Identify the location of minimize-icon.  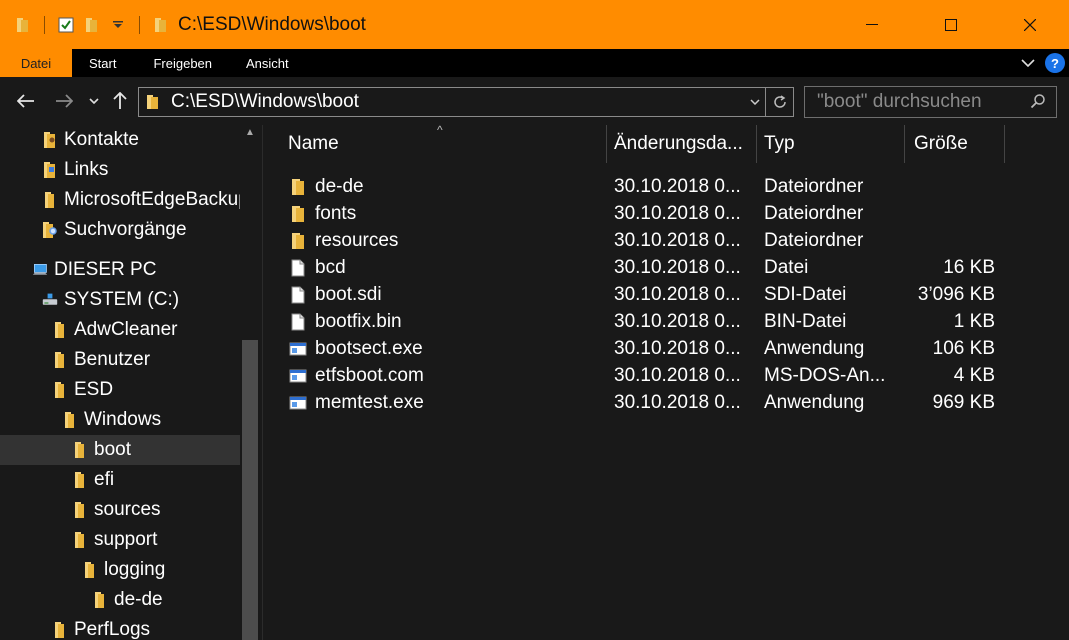
(871, 24).